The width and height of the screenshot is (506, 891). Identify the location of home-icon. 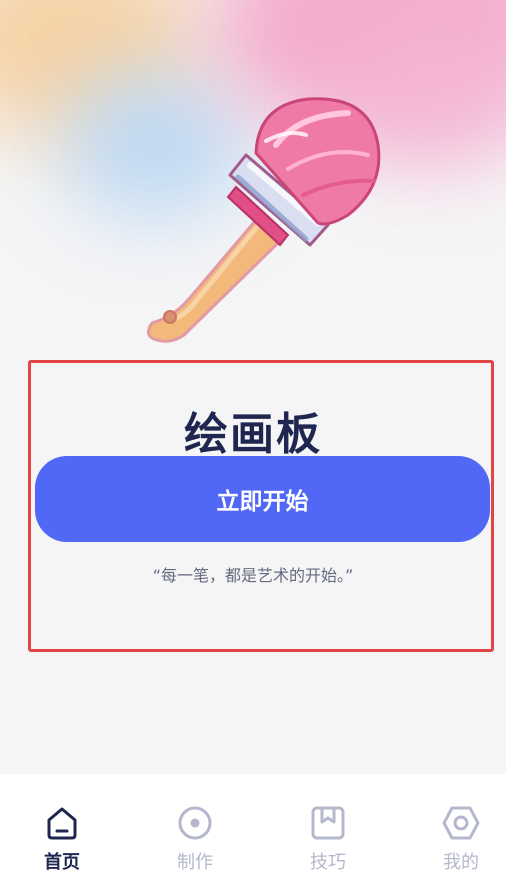
(62, 823).